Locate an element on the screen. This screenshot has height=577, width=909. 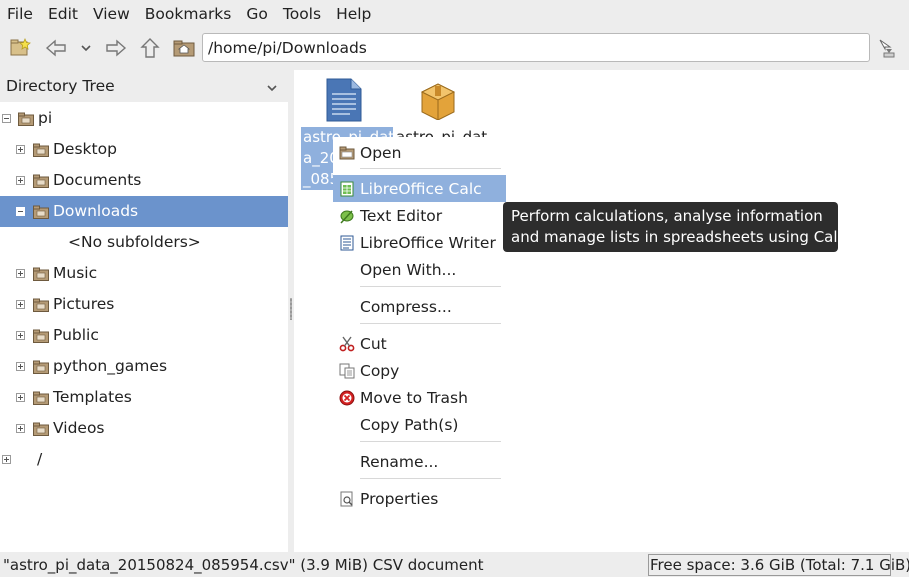
menu-bookmarks: Bookmarks is located at coordinates (189, 14).